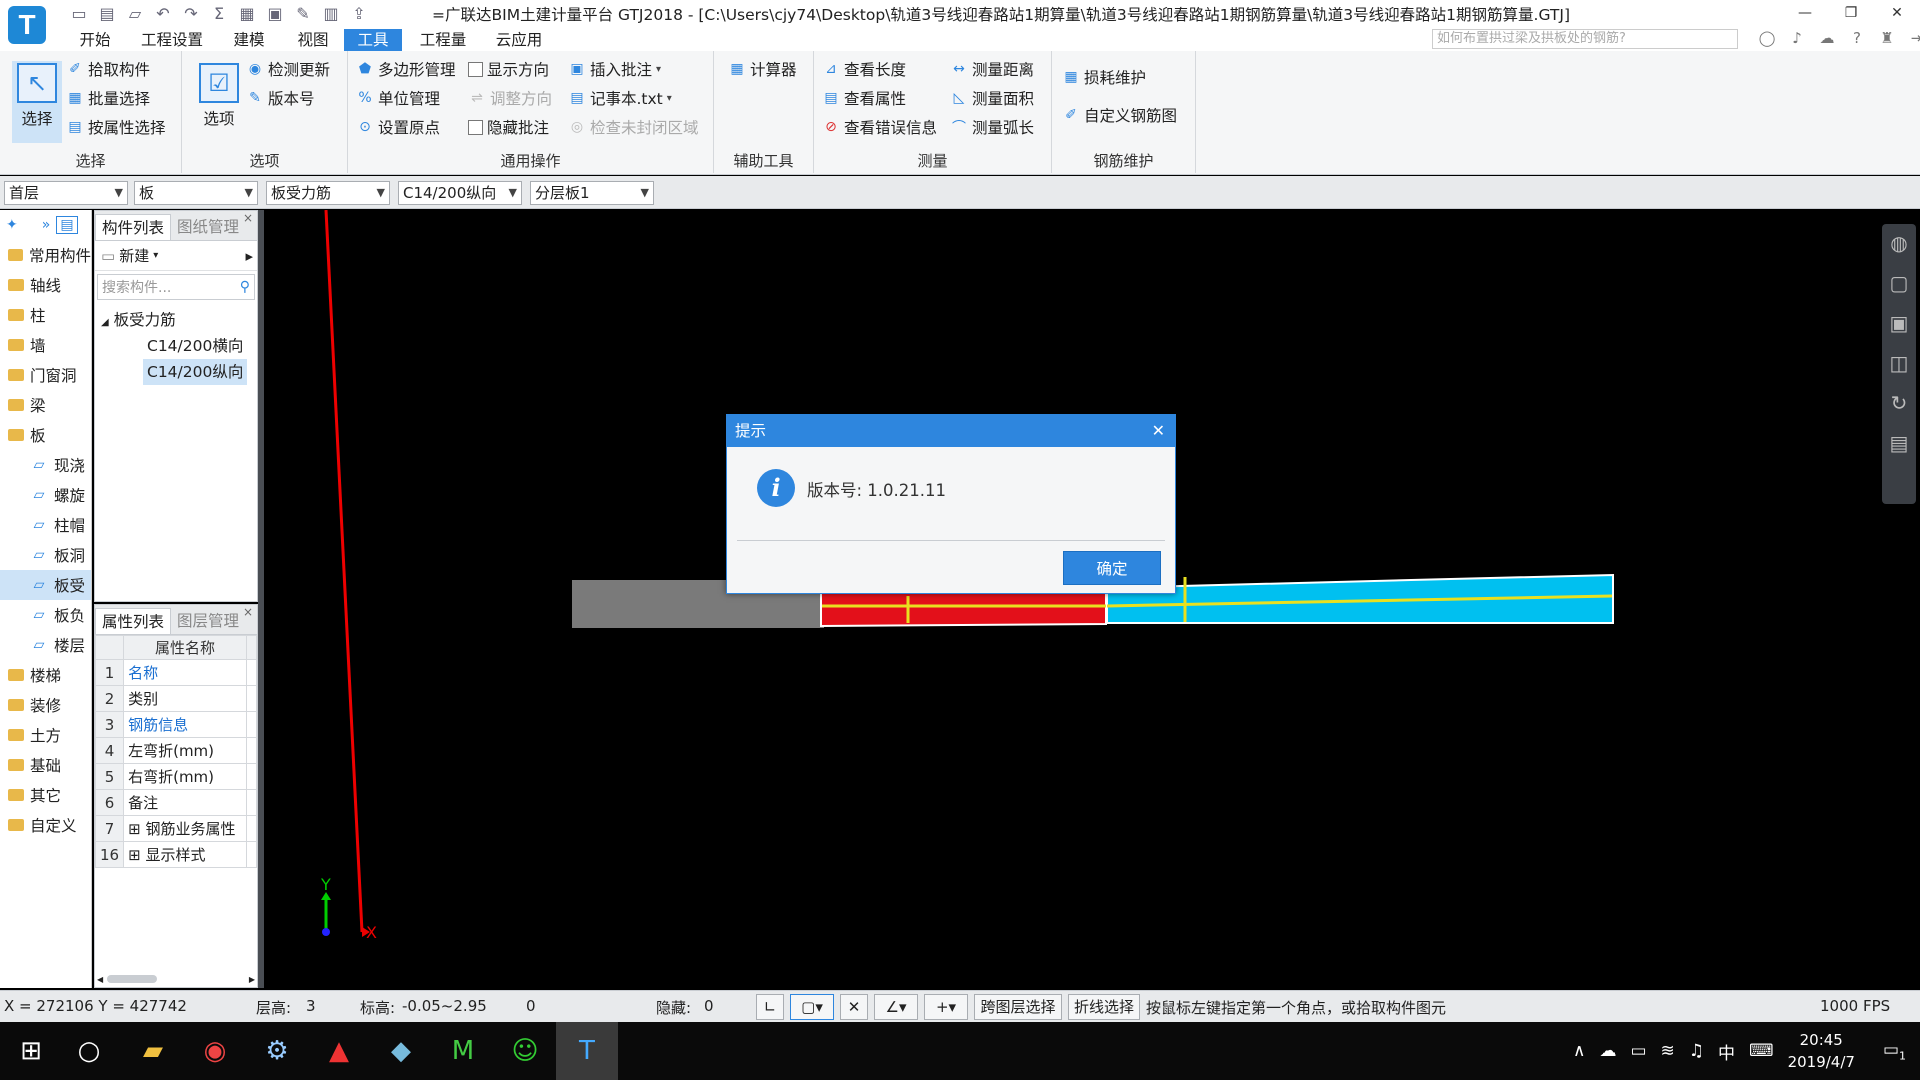 The width and height of the screenshot is (1920, 1080). Describe the element at coordinates (108, 69) in the screenshot. I see `pick-component-button: ✐ 拾取构件` at that location.